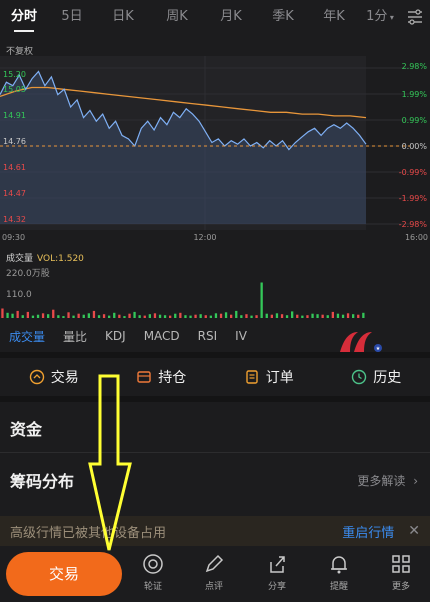  Describe the element at coordinates (205, 291) in the screenshot. I see `volume-chart` at that location.